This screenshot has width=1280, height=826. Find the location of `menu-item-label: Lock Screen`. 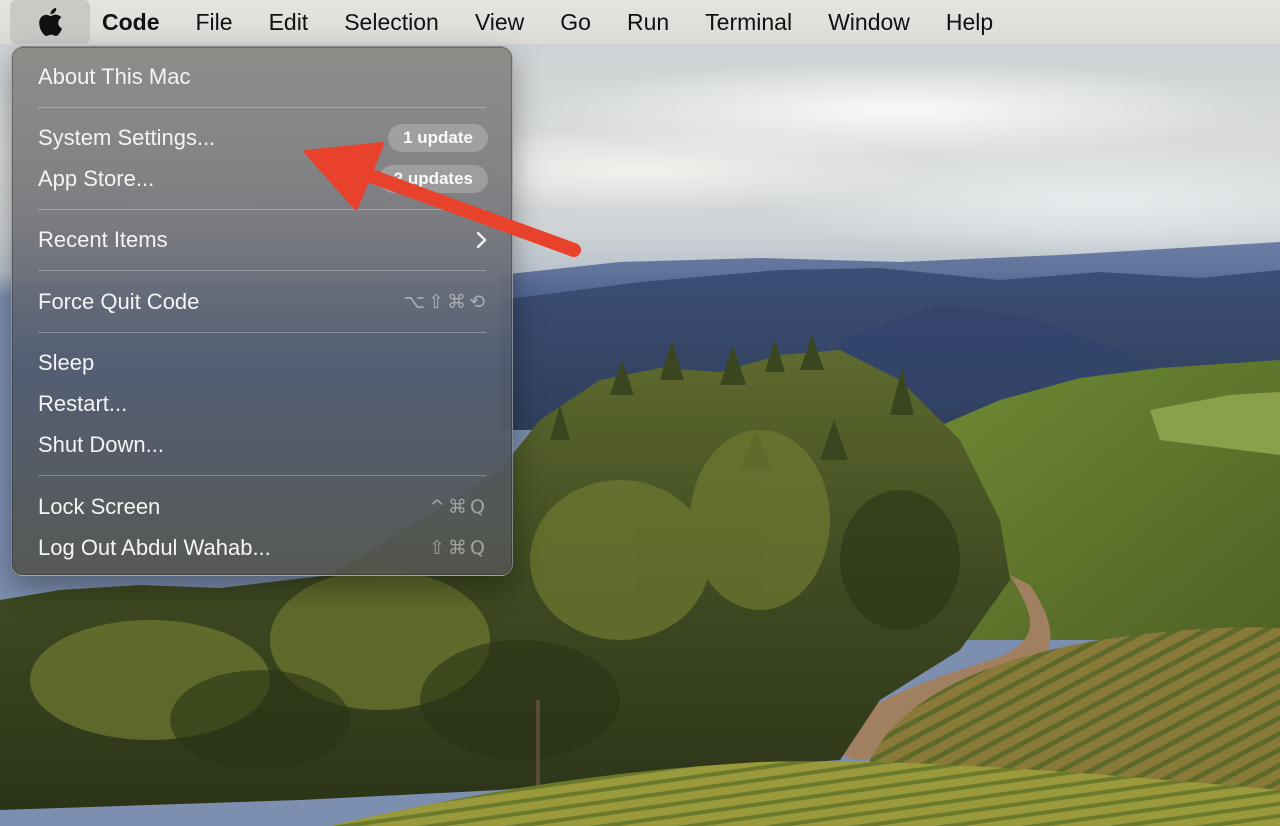

menu-item-label: Lock Screen is located at coordinates (99, 506).